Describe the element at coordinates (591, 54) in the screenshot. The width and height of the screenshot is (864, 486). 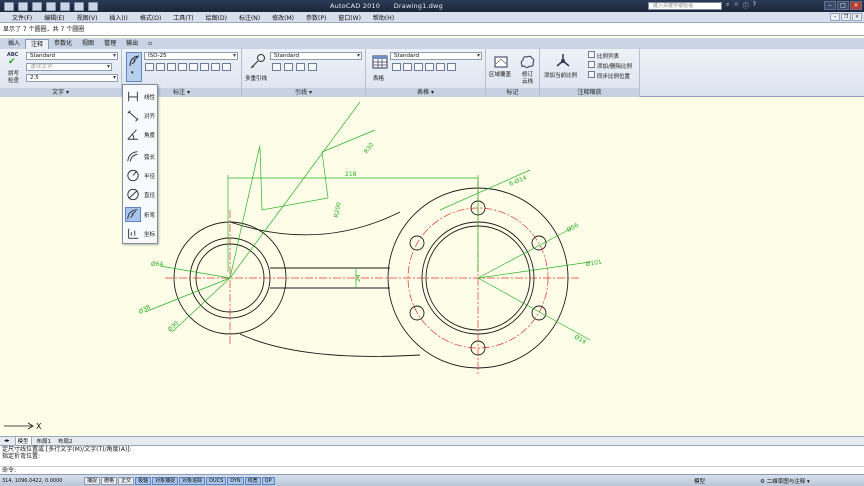
I see `scale-list-icon` at that location.